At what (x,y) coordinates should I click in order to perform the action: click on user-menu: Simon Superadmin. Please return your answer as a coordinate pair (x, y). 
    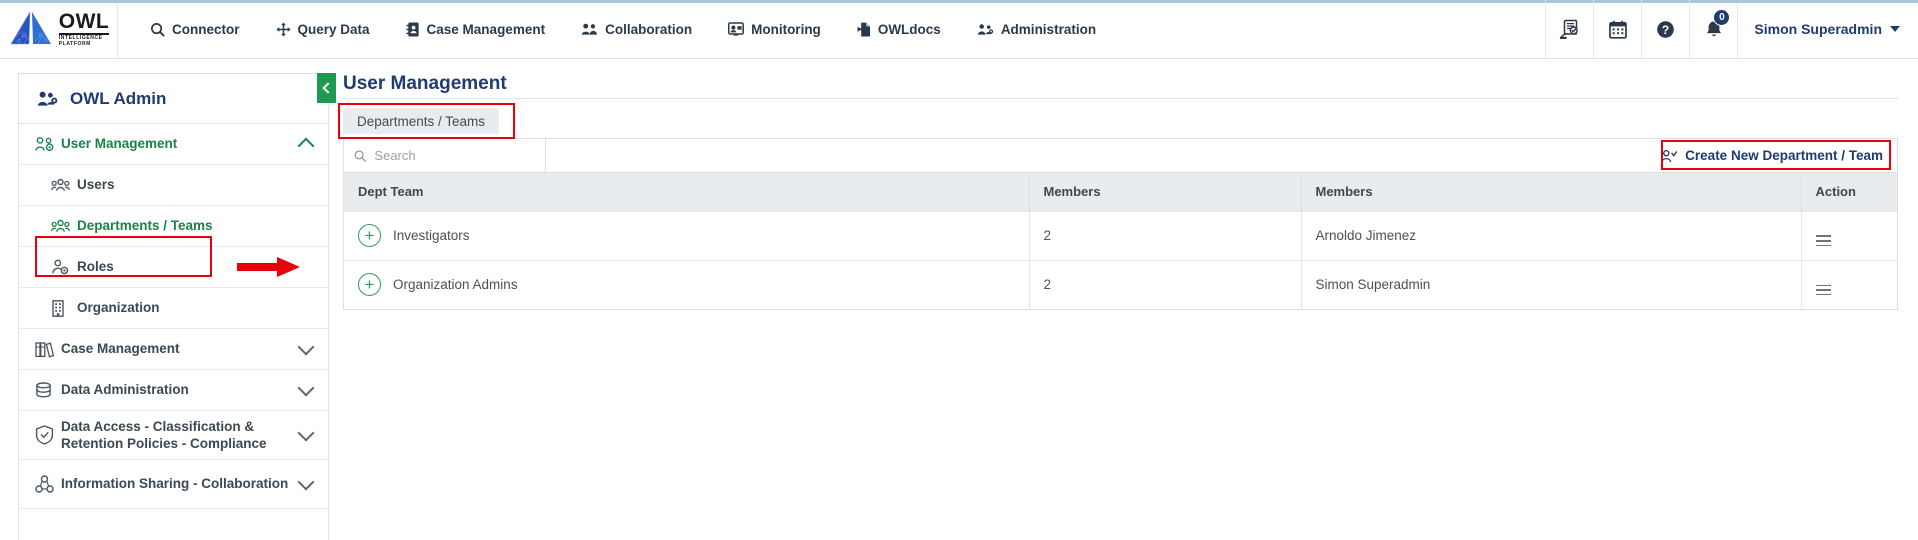
    Looking at the image, I should click on (1827, 29).